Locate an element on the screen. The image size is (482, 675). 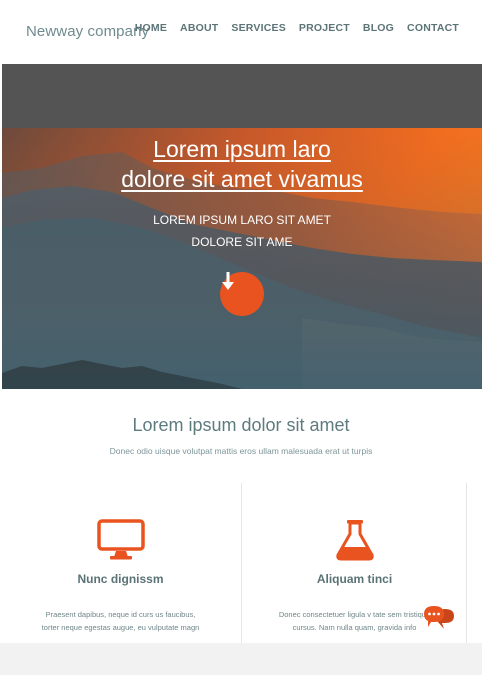
gray-band is located at coordinates (242, 96).